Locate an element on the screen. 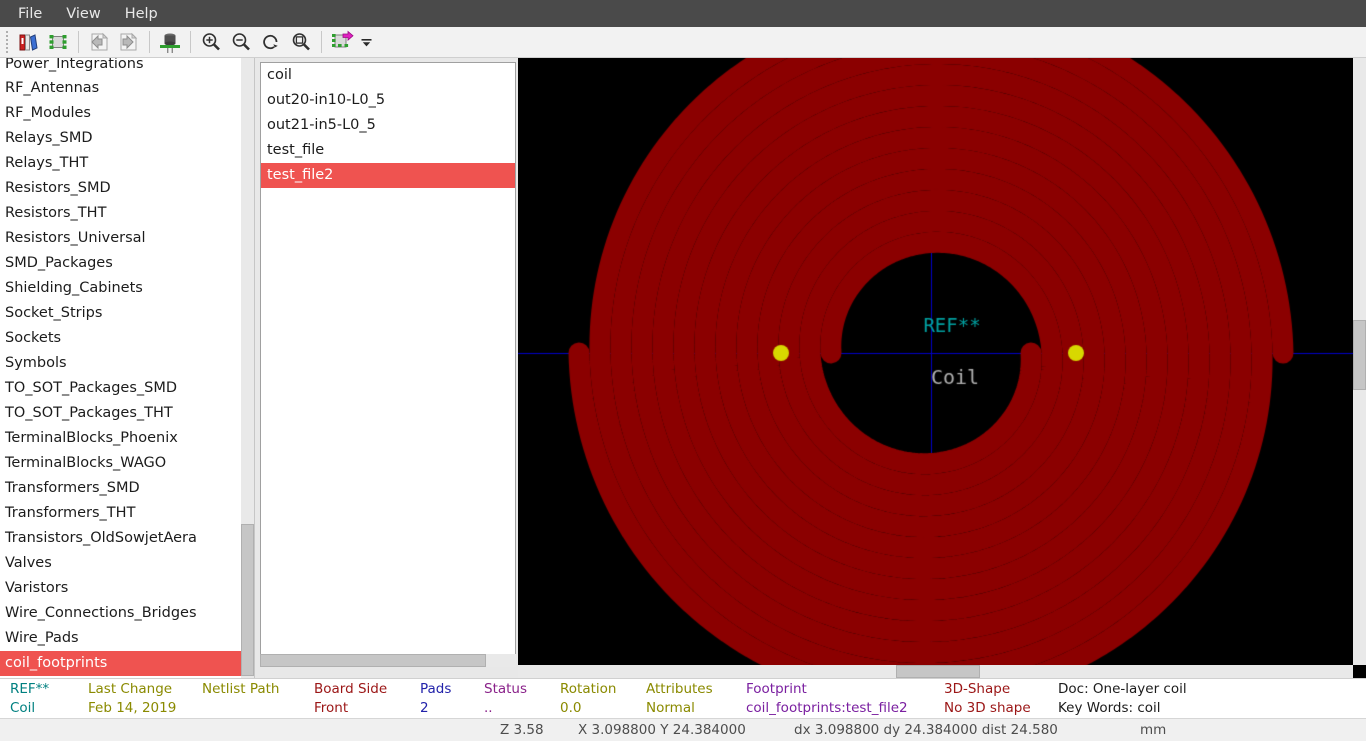 The image size is (1366, 741). rotation-field-value: 0.0 is located at coordinates (571, 708).